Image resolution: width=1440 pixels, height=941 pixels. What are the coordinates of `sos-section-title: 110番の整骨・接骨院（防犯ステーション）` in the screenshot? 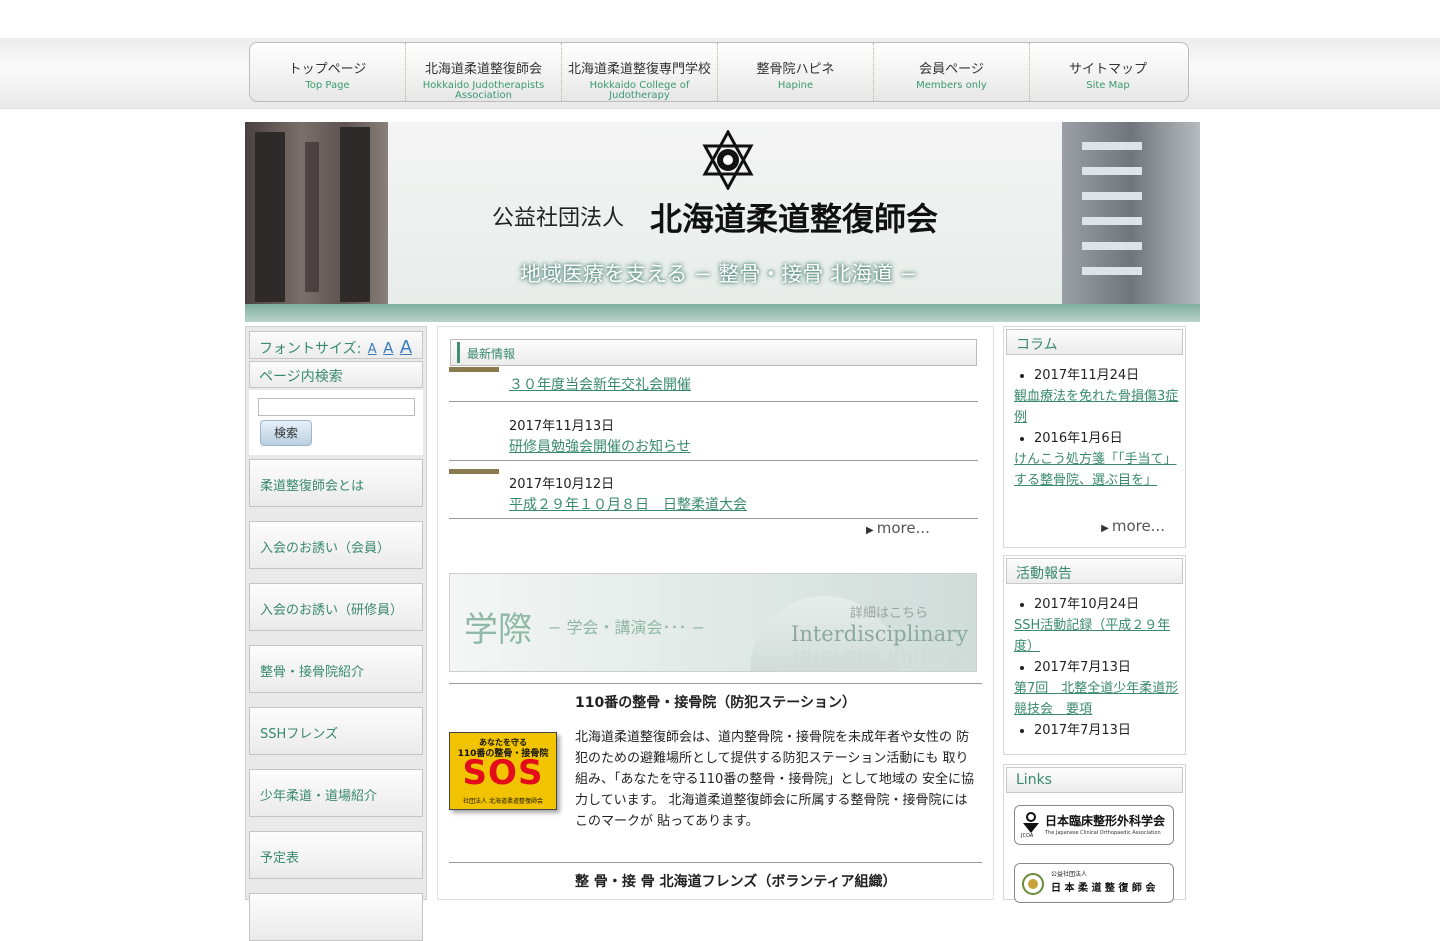 It's located at (715, 703).